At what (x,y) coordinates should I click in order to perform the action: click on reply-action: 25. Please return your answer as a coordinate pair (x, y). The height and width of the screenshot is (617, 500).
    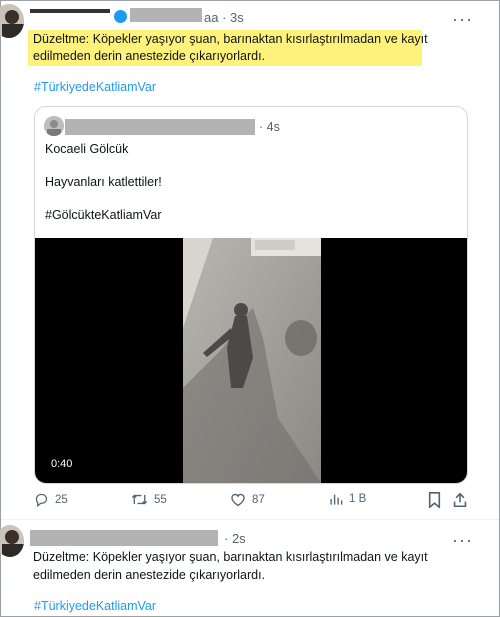
    Looking at the image, I should click on (51, 499).